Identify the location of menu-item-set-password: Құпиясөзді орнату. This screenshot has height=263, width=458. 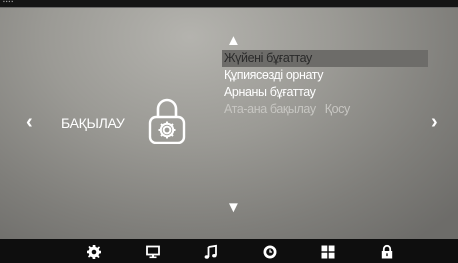
(325, 75).